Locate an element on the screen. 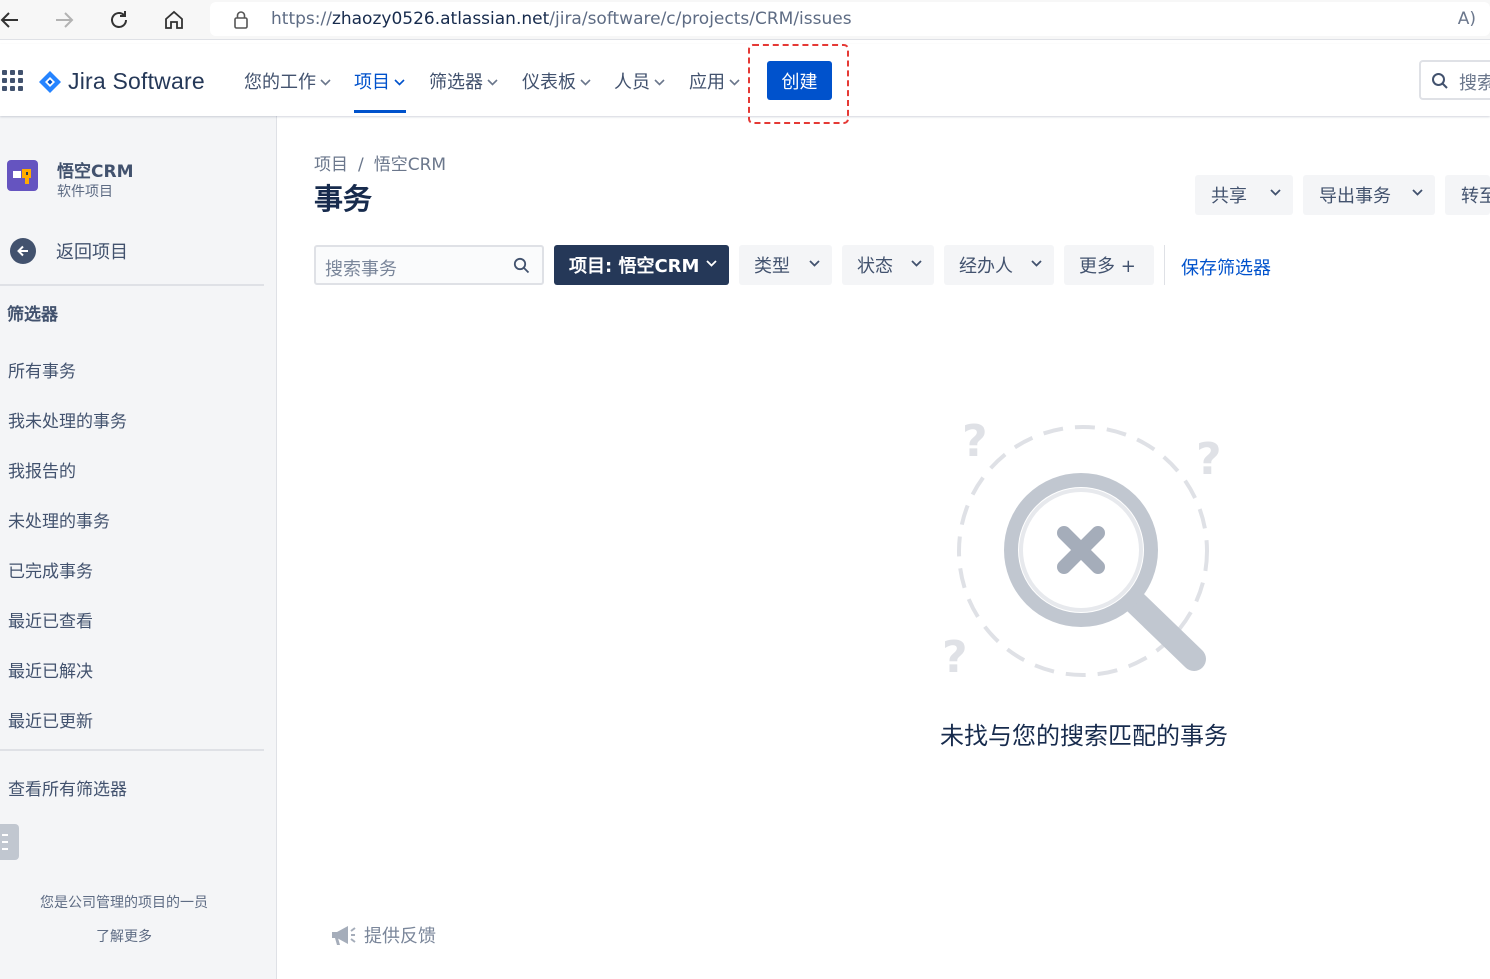  jira-logo: Jira Software is located at coordinates (121, 81).